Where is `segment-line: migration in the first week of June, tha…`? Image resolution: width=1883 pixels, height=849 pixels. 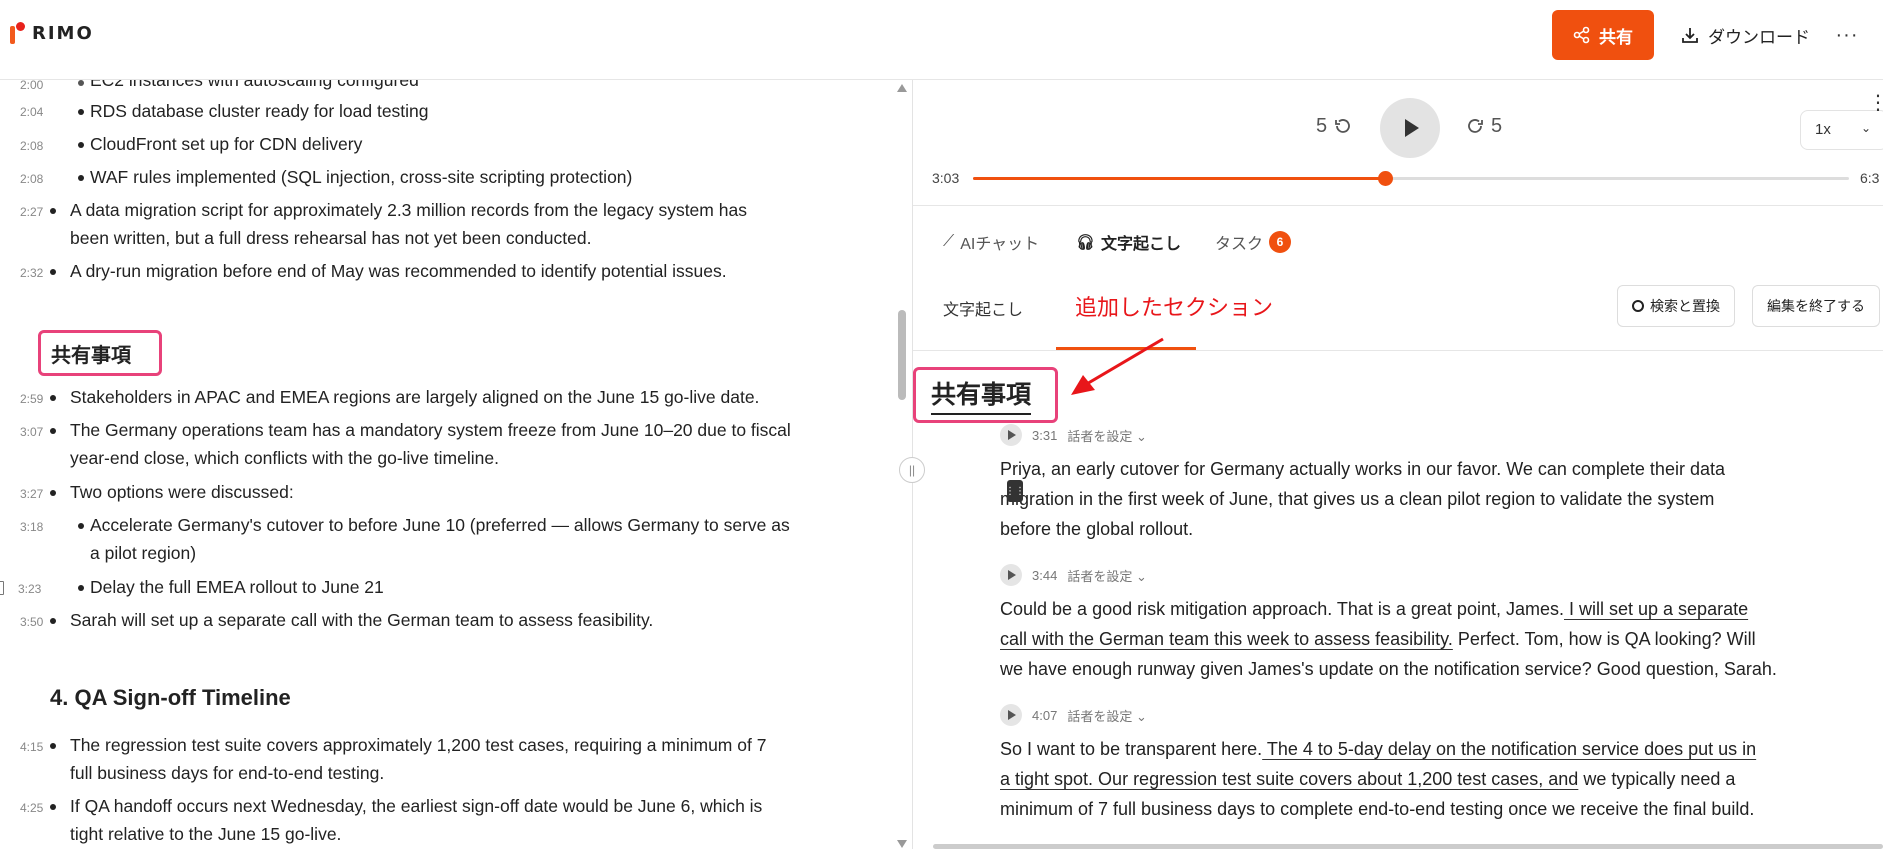
segment-line: migration in the first week of June, tha… is located at coordinates (1357, 499).